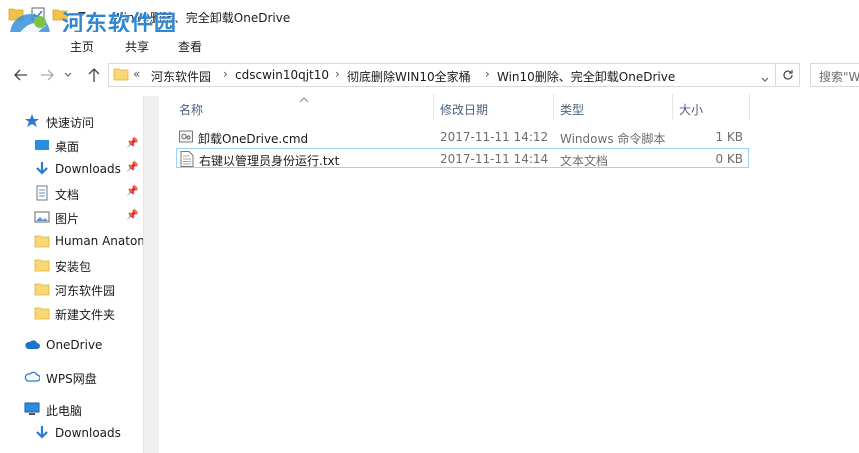 Image resolution: width=859 pixels, height=453 pixels. I want to click on sidebar-item-label: 图片, so click(67, 219).